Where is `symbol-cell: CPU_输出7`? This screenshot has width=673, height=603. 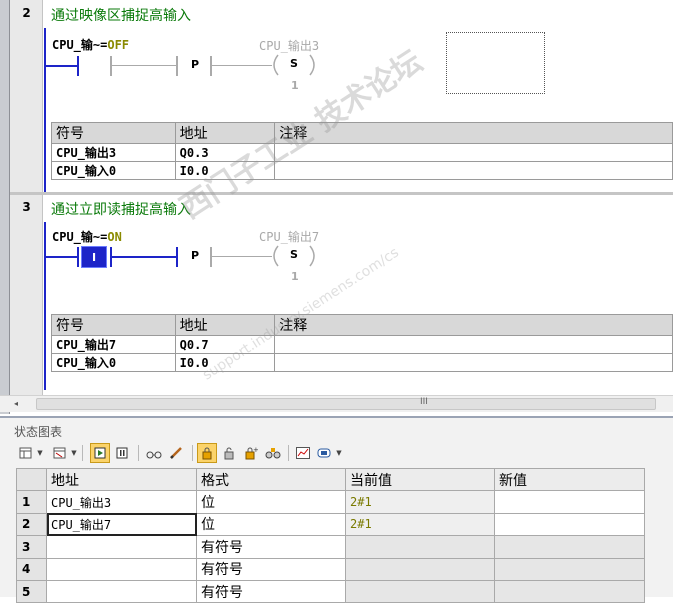
symbol-cell: CPU_输出7 is located at coordinates (113, 344).